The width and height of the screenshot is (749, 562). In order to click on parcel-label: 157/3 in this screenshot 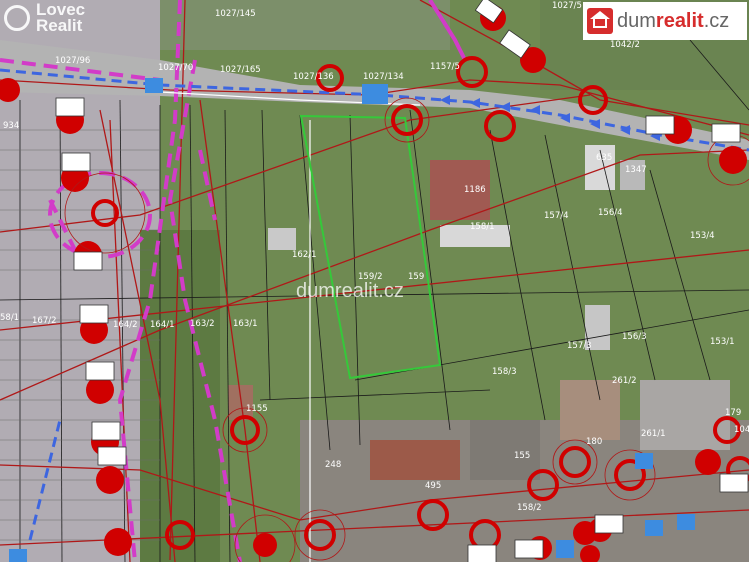, I will do `click(579, 346)`.